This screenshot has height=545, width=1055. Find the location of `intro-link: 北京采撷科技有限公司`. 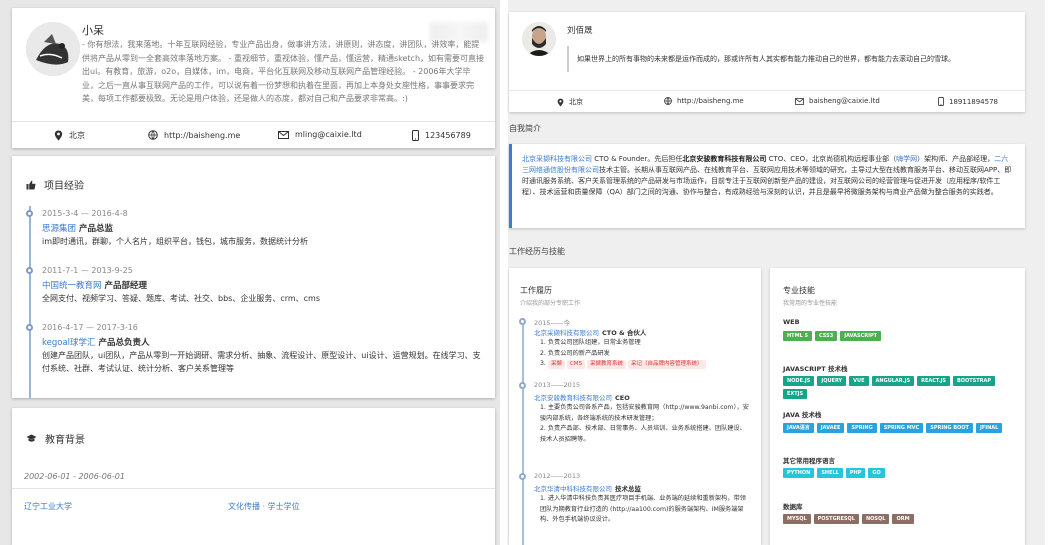

intro-link: 北京采撷科技有限公司 is located at coordinates (557, 159).